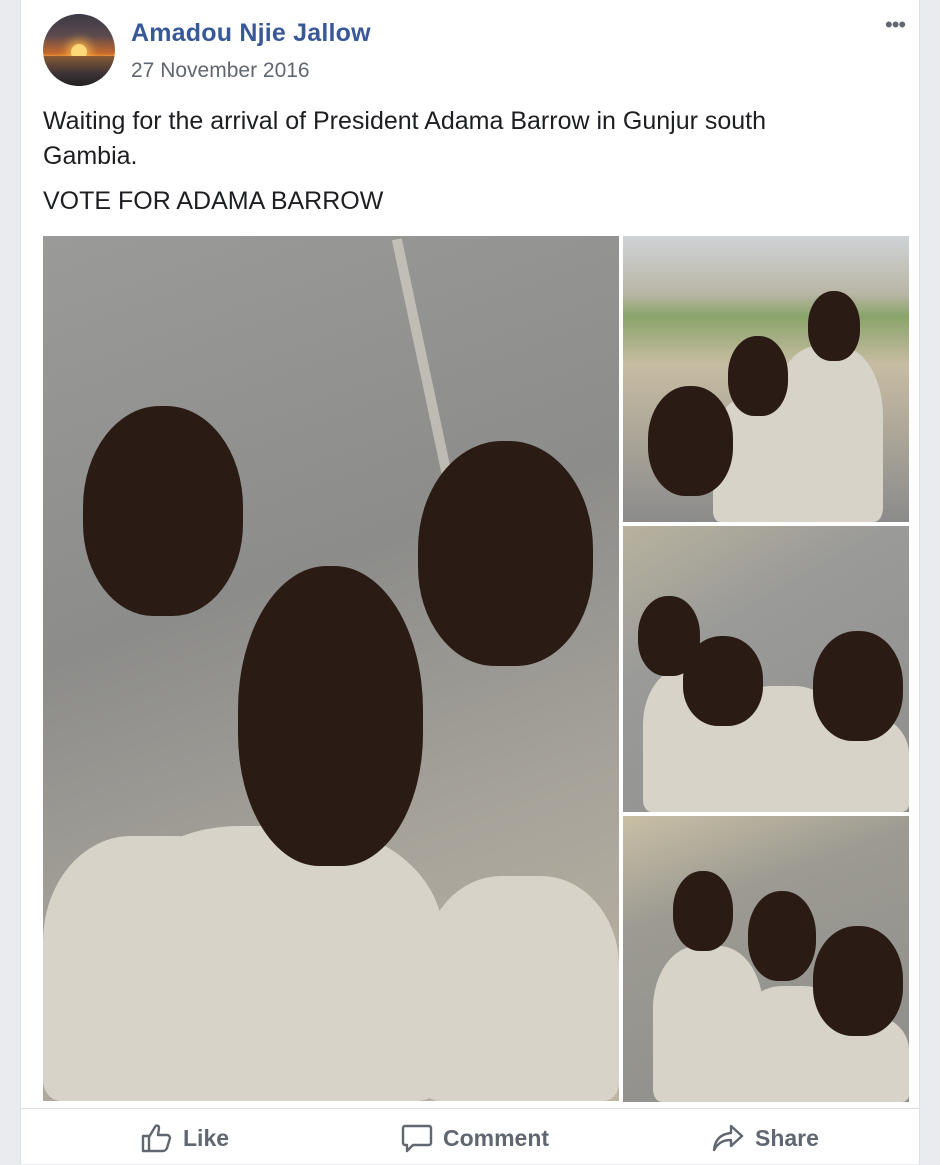 This screenshot has height=1165, width=940. I want to click on thumbs-up-icon, so click(156, 1138).